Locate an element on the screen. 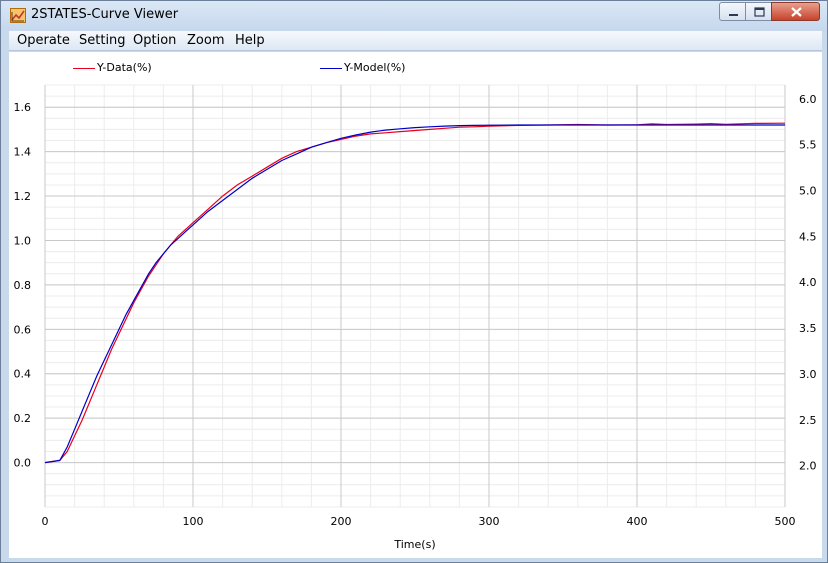 The height and width of the screenshot is (563, 828). y2-tick-label: 2.5 is located at coordinates (808, 420).